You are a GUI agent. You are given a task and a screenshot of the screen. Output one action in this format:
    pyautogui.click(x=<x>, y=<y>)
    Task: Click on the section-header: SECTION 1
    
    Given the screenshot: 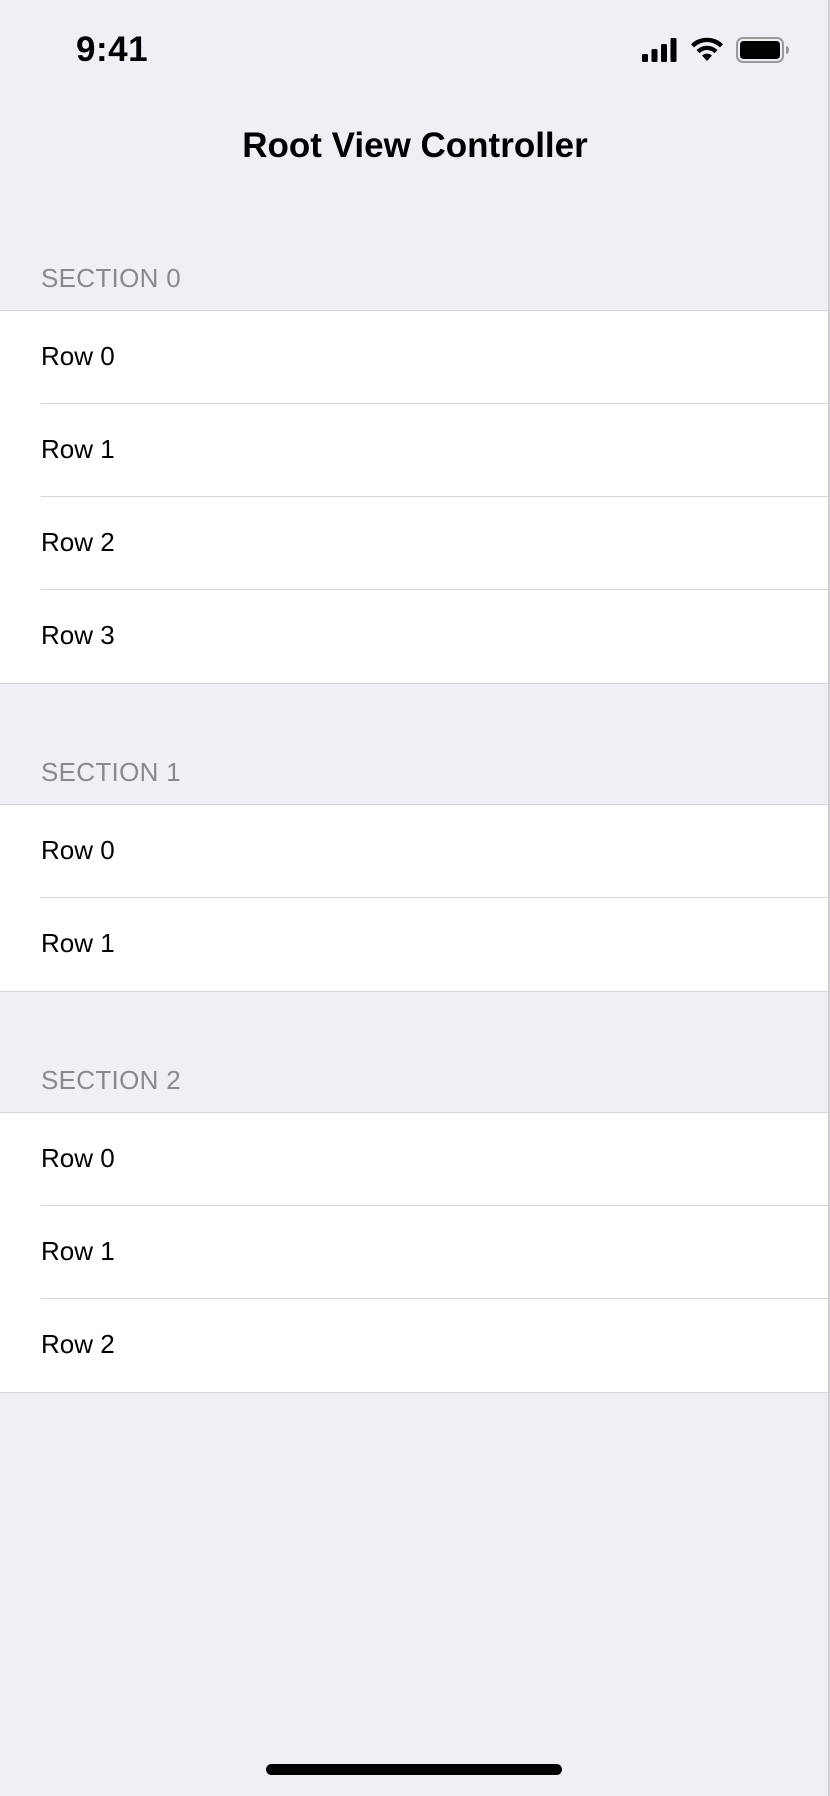 What is the action you would take?
    pyautogui.click(x=414, y=767)
    